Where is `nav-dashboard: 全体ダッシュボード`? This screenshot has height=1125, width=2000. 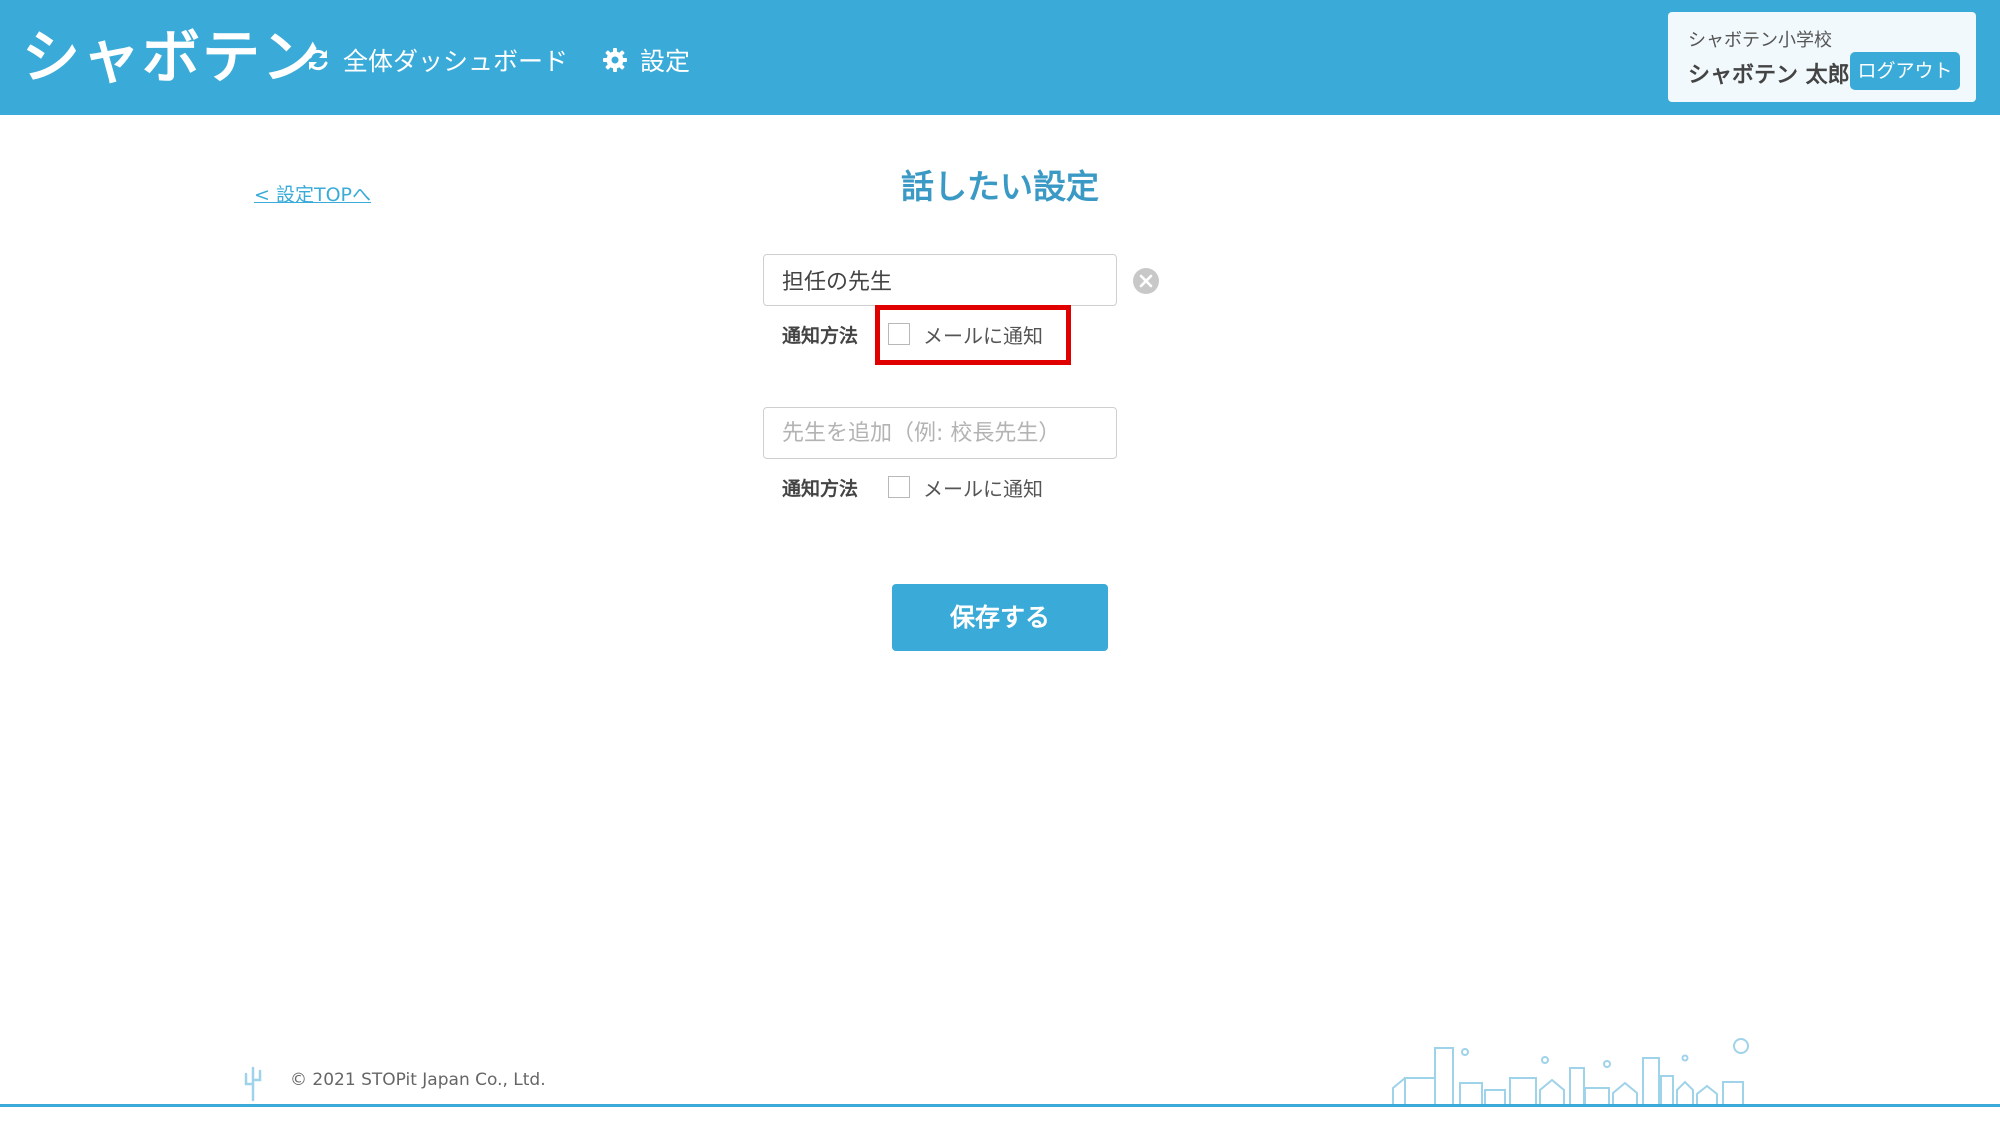 nav-dashboard: 全体ダッシュボード is located at coordinates (436, 60).